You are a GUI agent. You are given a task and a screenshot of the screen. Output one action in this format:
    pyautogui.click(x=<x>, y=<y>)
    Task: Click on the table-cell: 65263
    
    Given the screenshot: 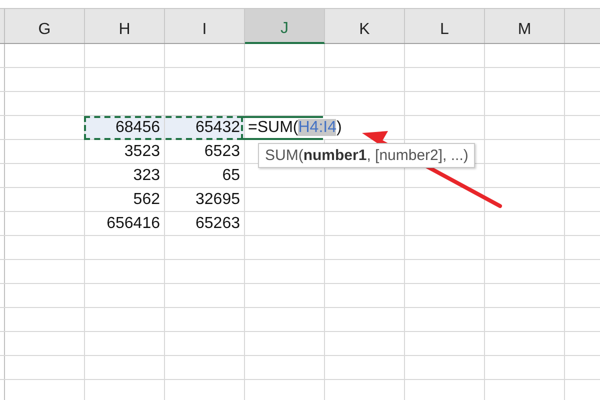 What is the action you would take?
    pyautogui.click(x=205, y=223)
    